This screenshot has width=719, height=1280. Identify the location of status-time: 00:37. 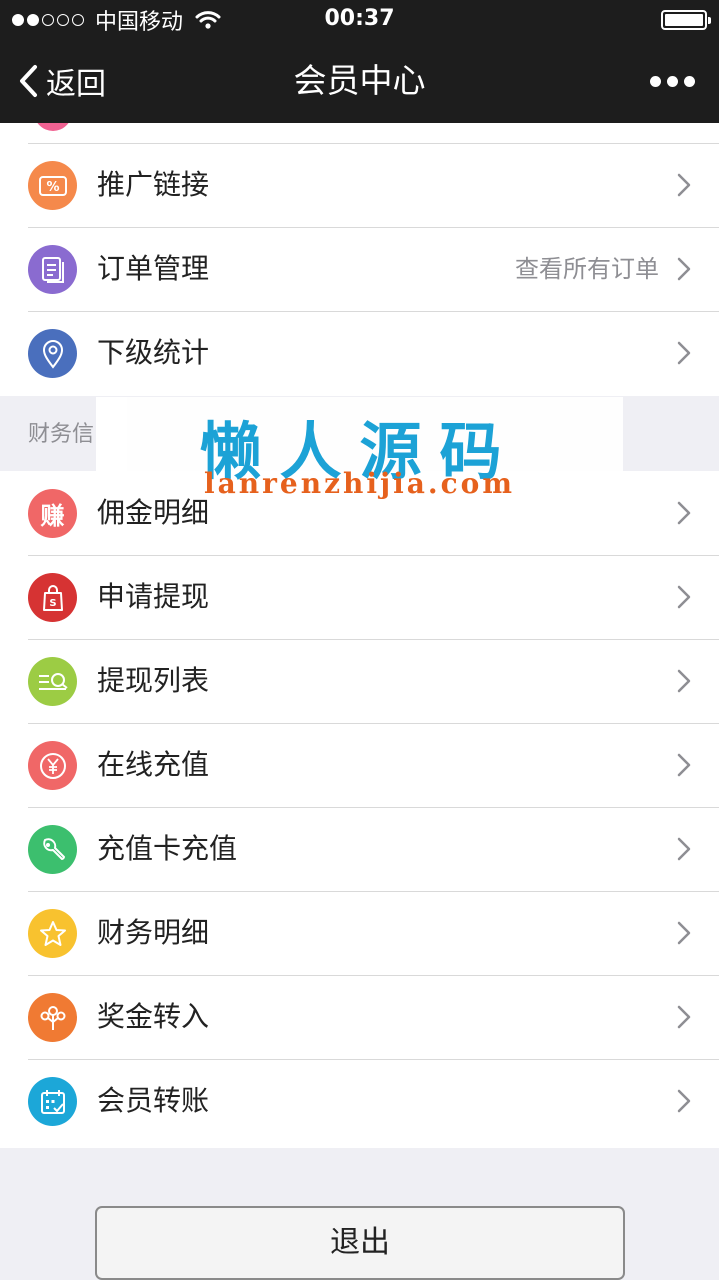
(359, 18).